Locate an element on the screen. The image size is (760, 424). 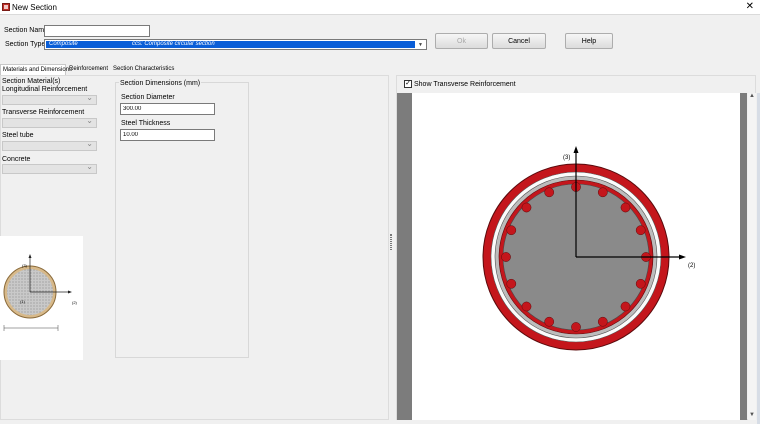
section-type-description: ccs: Composite circular section is located at coordinates (173, 44).